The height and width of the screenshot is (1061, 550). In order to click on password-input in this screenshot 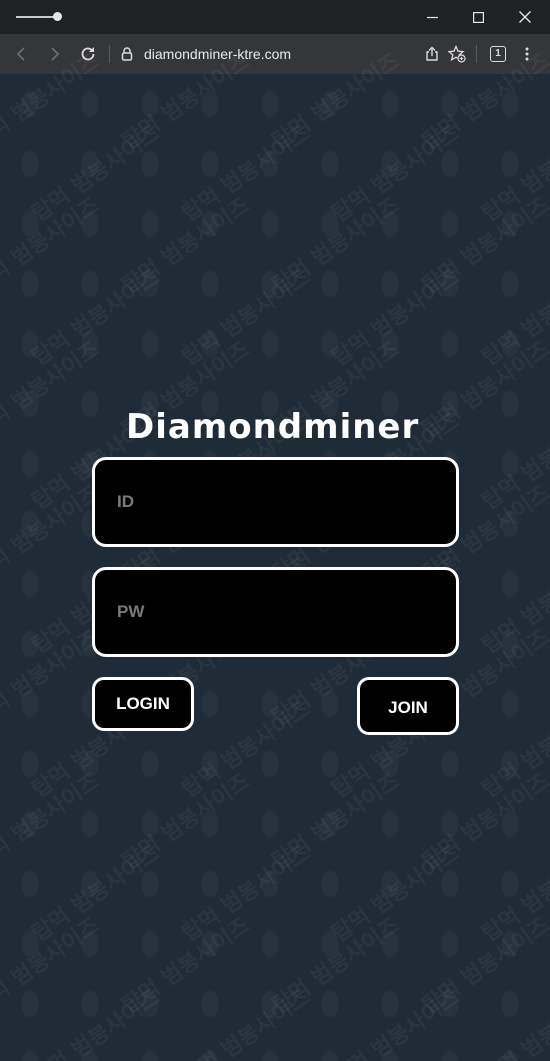, I will do `click(275, 612)`.